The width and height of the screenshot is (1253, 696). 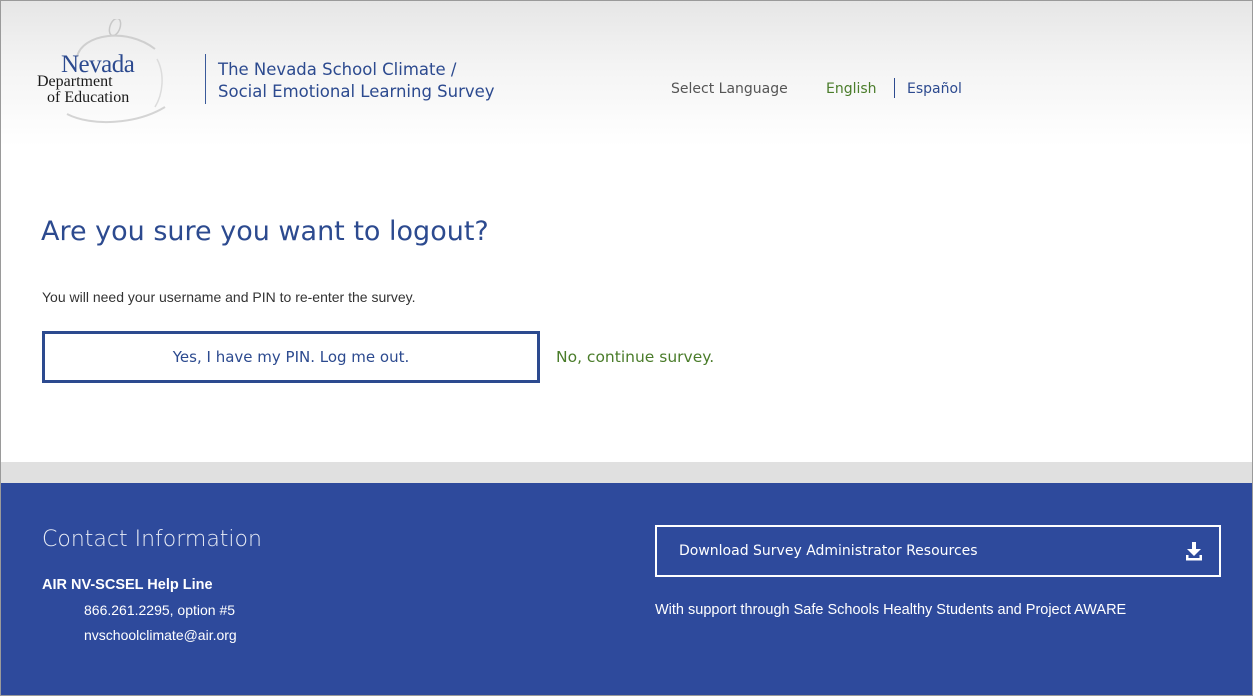 What do you see at coordinates (205, 79) in the screenshot?
I see `logo-divider` at bounding box center [205, 79].